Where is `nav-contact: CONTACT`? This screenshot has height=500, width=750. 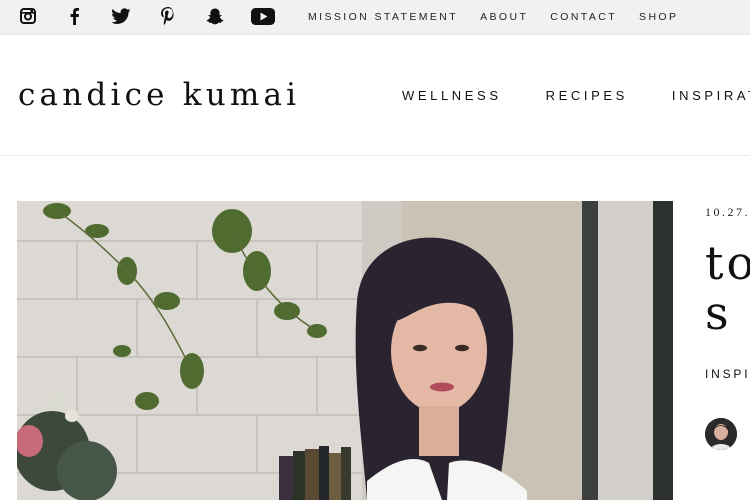 nav-contact: CONTACT is located at coordinates (583, 17).